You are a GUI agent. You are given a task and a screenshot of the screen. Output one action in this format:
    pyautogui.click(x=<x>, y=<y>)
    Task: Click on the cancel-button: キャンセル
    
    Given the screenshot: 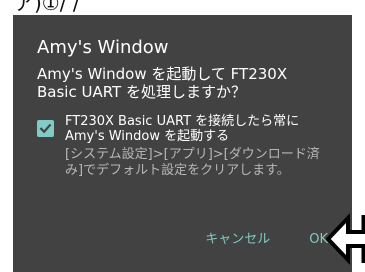 What is the action you would take?
    pyautogui.click(x=237, y=240)
    